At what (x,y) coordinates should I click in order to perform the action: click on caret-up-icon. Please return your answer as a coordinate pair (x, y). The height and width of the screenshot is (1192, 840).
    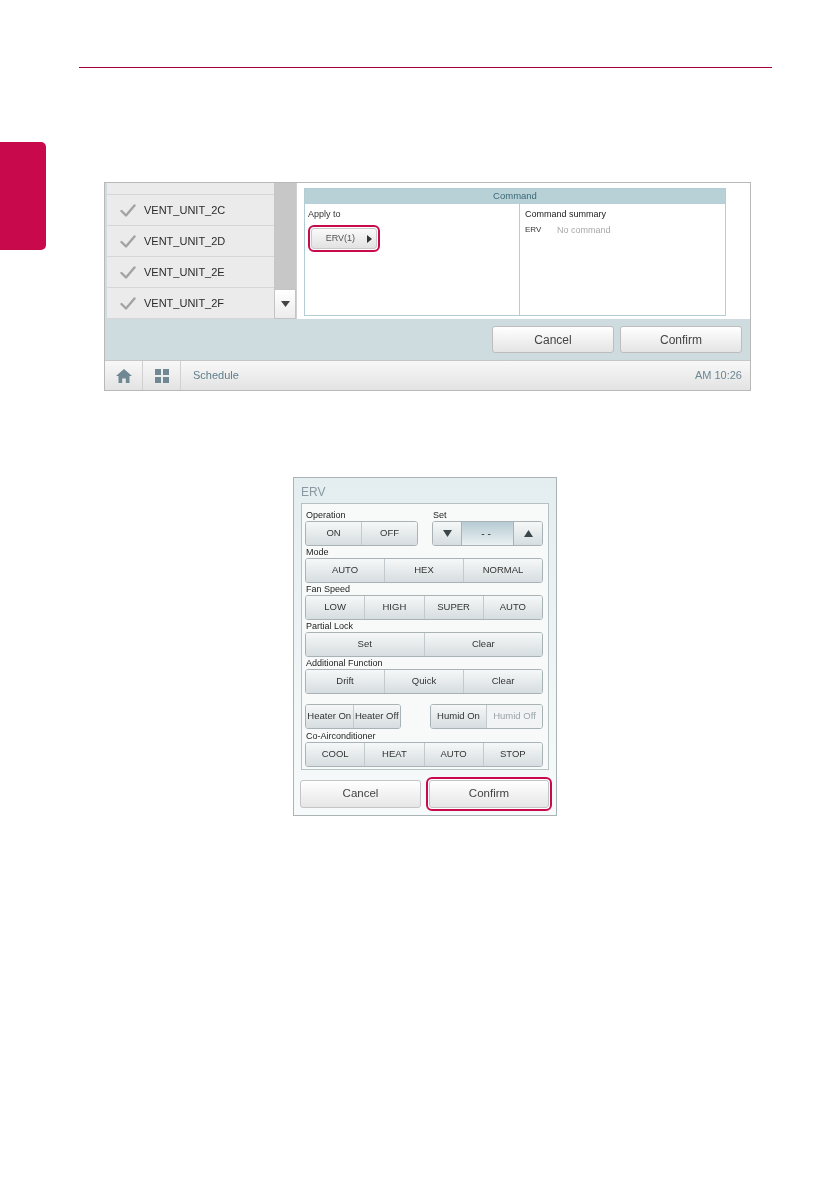
    Looking at the image, I should click on (528, 533).